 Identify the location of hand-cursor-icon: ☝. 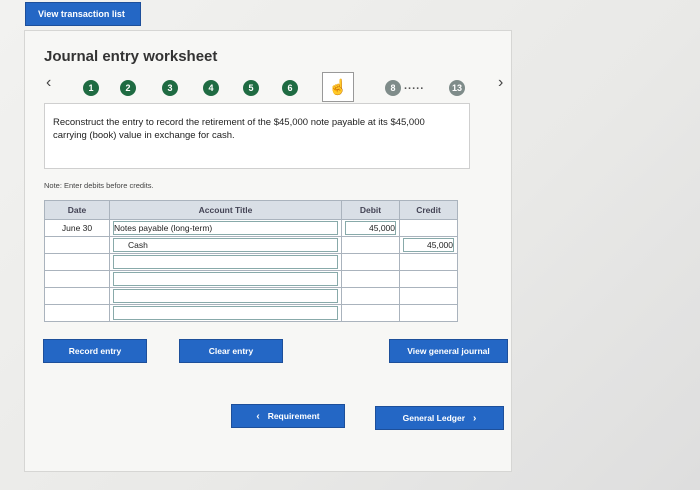
(338, 87).